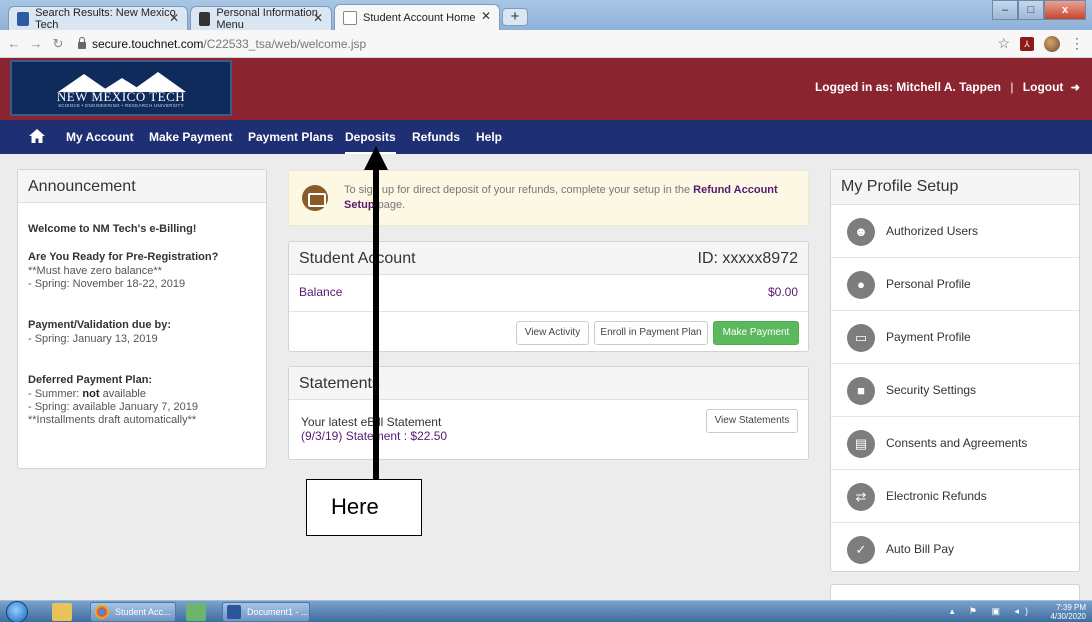 The width and height of the screenshot is (1092, 622). What do you see at coordinates (95, 271) in the screenshot?
I see `prereg-line: **Must have zero balance**` at bounding box center [95, 271].